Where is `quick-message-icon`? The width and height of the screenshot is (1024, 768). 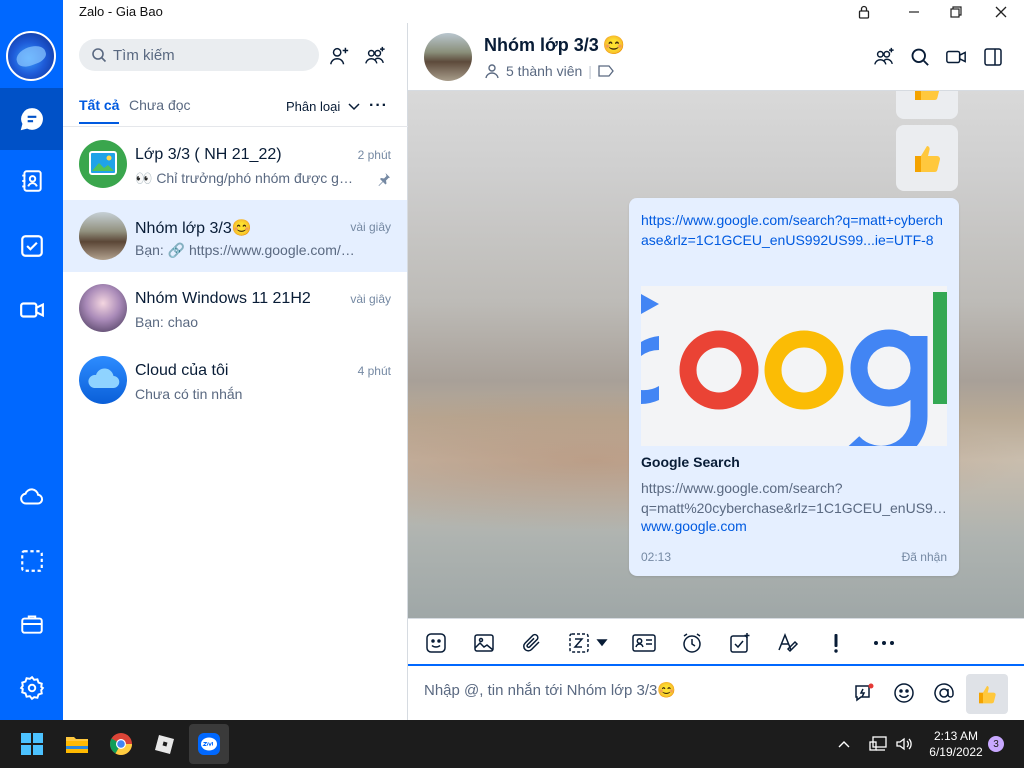
quick-message-icon is located at coordinates (864, 692).